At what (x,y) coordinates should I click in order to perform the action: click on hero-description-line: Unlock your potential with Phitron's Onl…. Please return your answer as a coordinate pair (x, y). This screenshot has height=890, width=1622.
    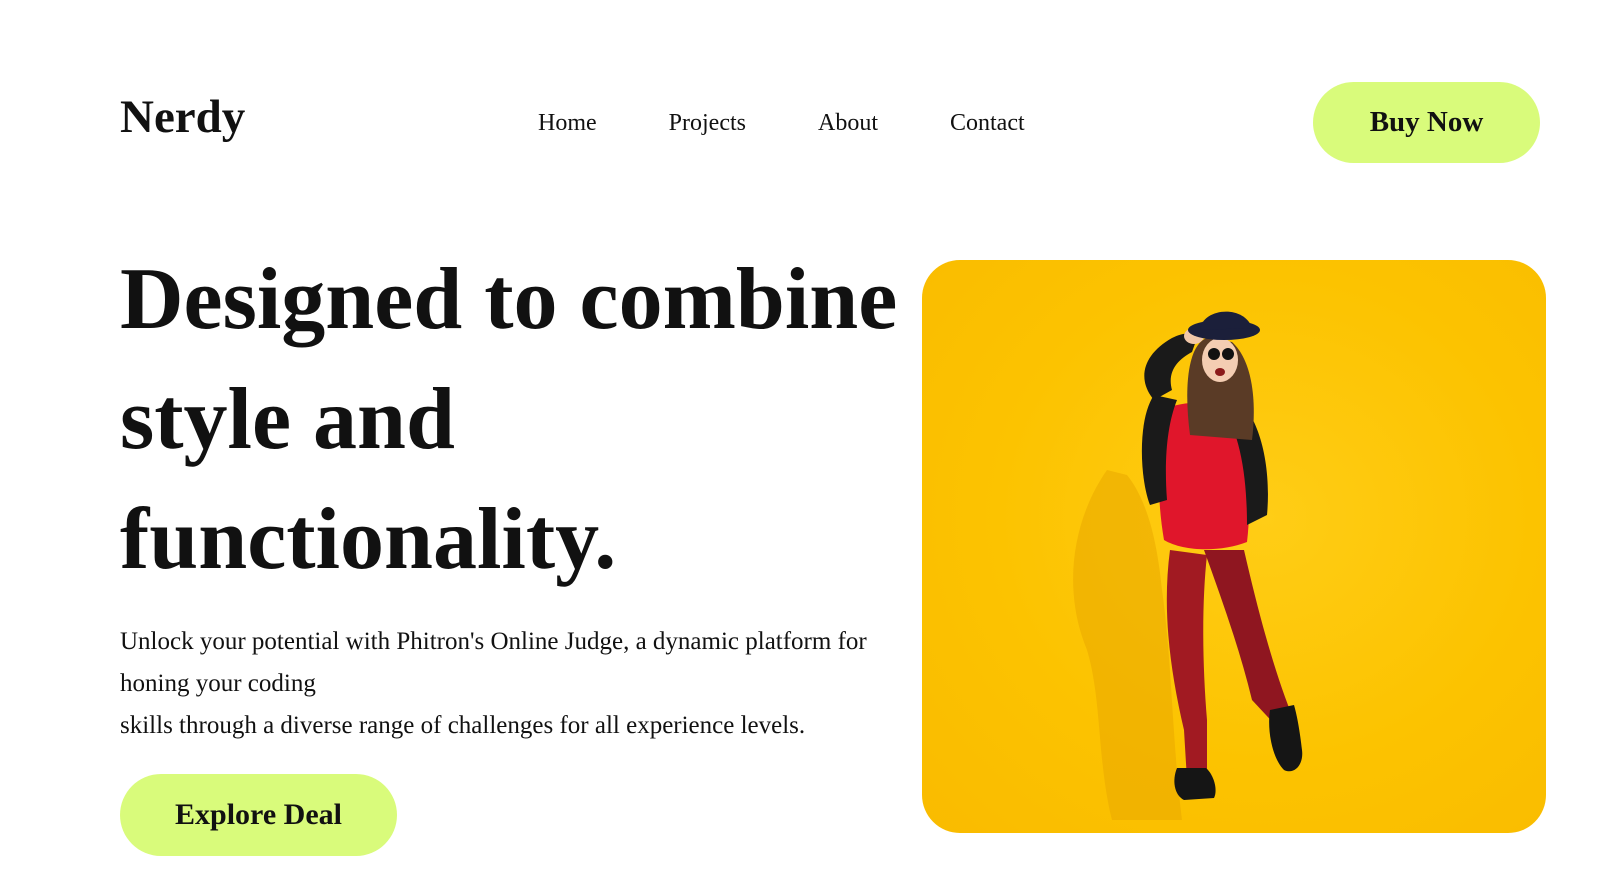
    Looking at the image, I should click on (493, 662).